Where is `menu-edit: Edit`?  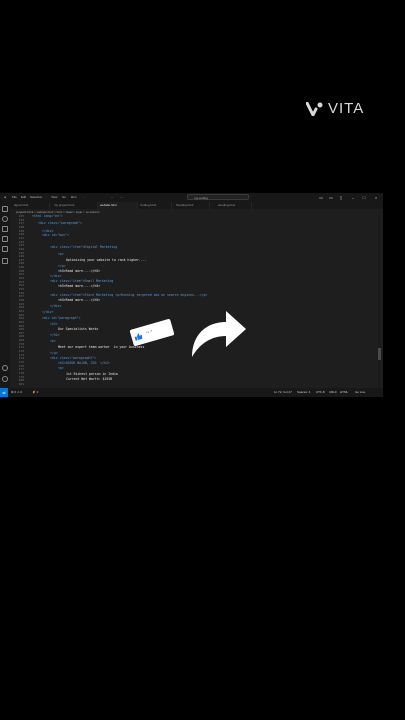
menu-edit: Edit is located at coordinates (23, 197).